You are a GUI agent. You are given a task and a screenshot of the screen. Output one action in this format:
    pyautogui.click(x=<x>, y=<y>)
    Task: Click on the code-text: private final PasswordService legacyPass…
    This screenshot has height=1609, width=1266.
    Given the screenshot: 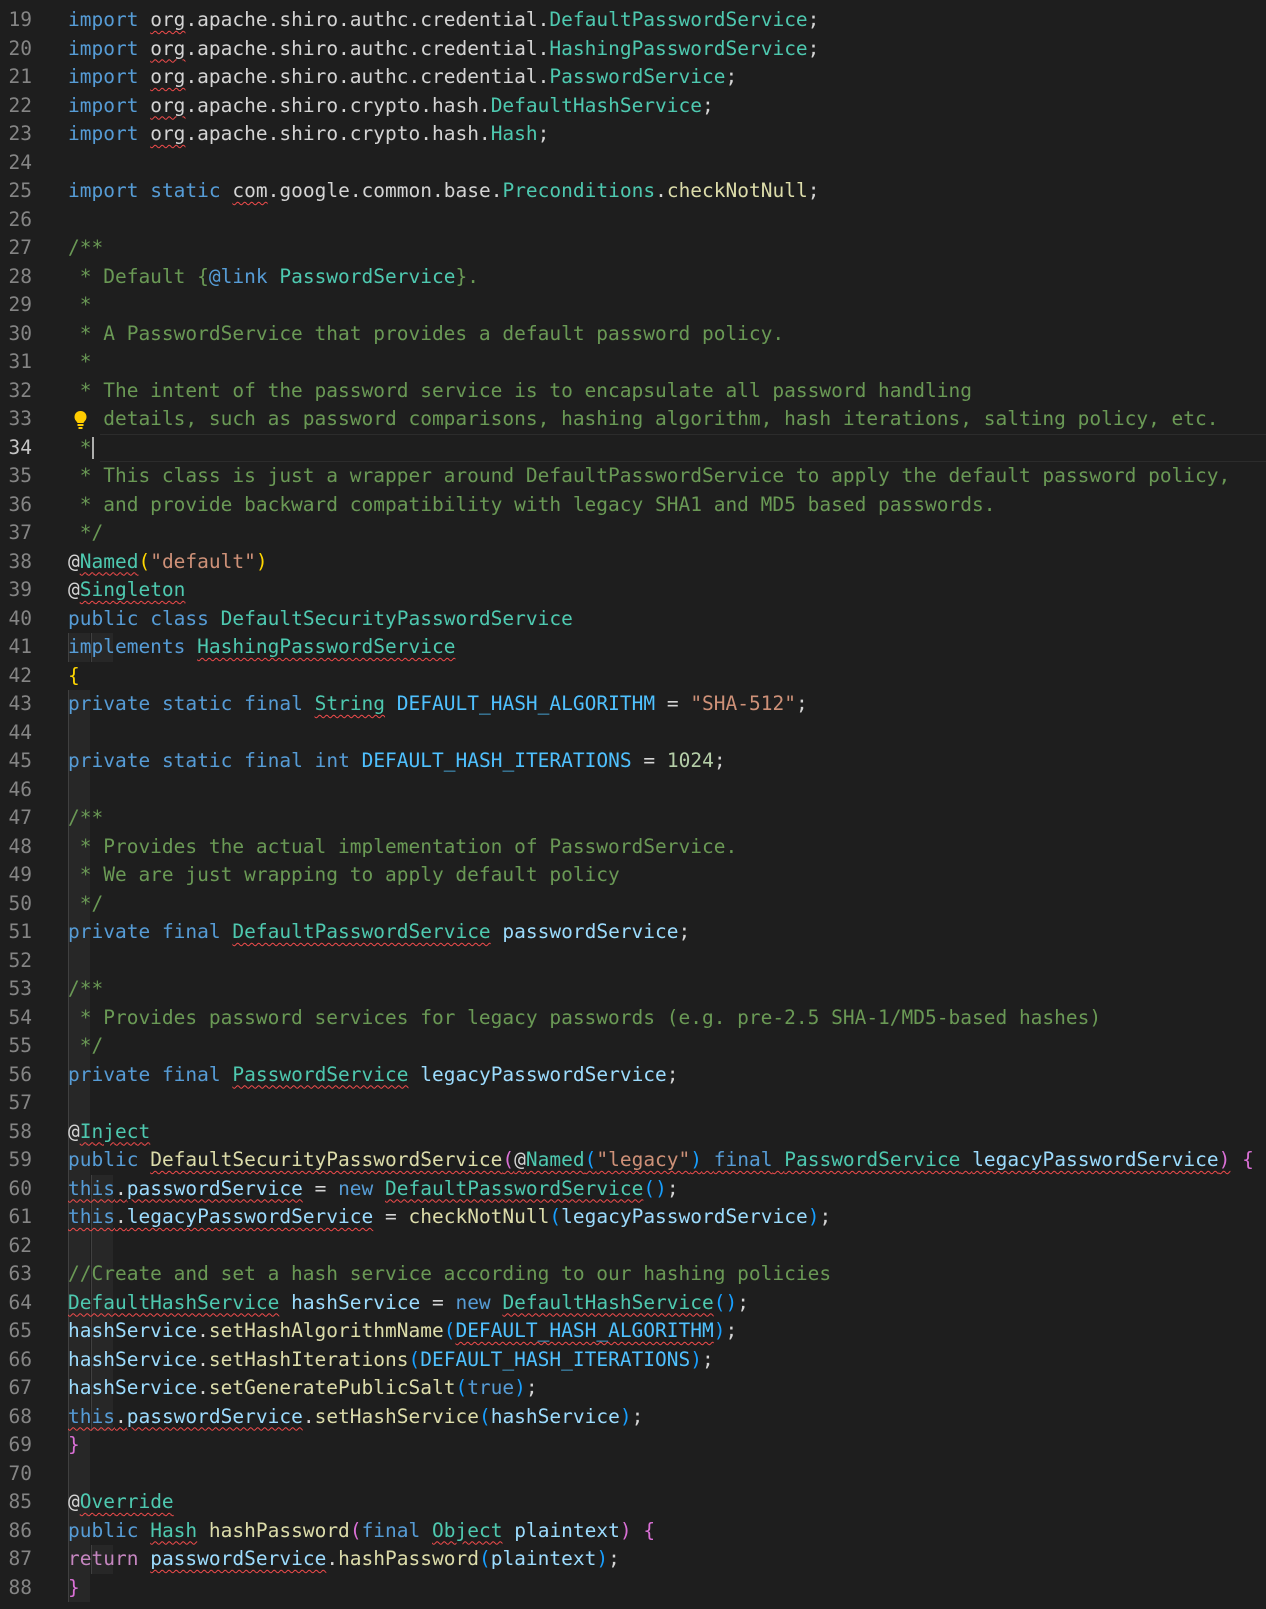 What is the action you would take?
    pyautogui.click(x=373, y=1075)
    